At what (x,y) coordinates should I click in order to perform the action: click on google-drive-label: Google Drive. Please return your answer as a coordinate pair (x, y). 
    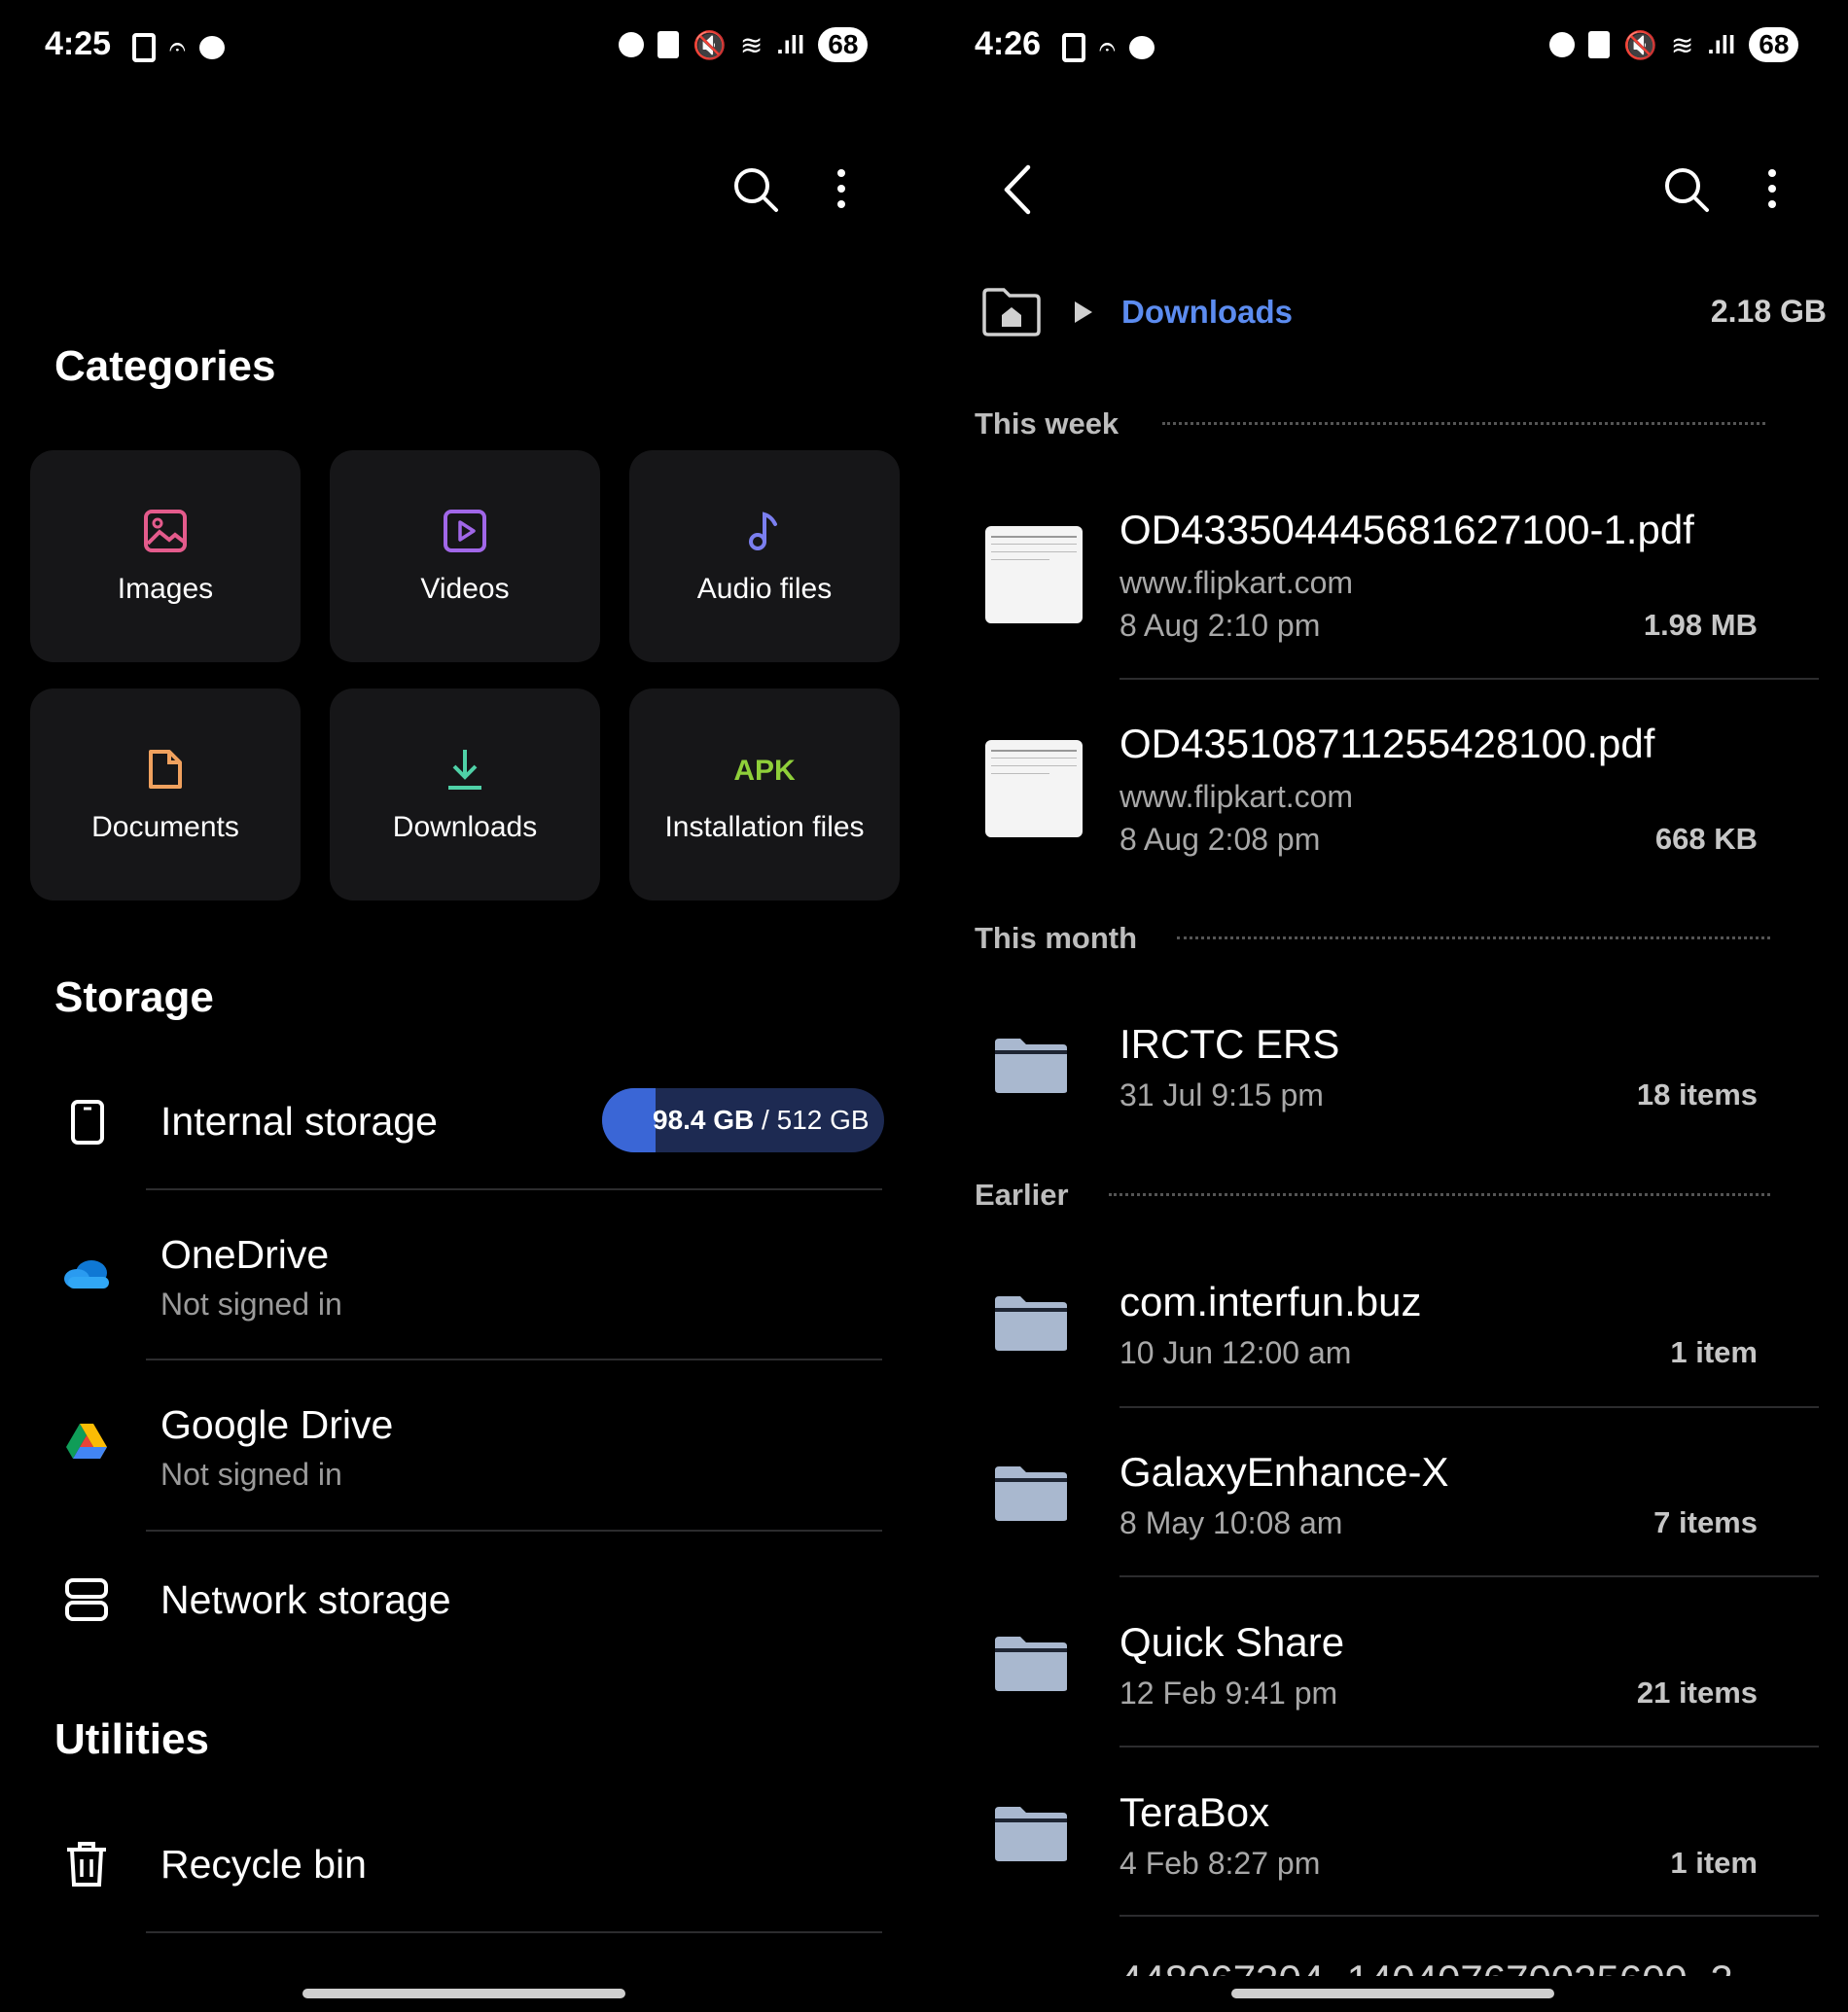
    Looking at the image, I should click on (277, 1424).